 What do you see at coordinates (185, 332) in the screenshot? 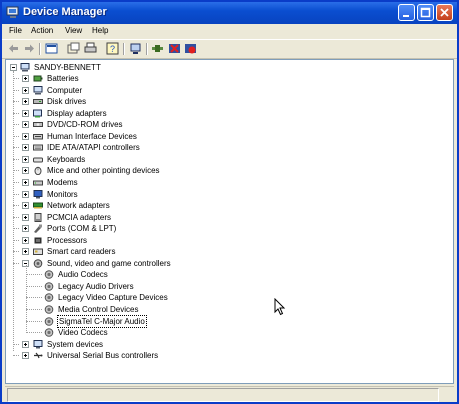
I see `tree-device-video-codecs: Video Codecs` at bounding box center [185, 332].